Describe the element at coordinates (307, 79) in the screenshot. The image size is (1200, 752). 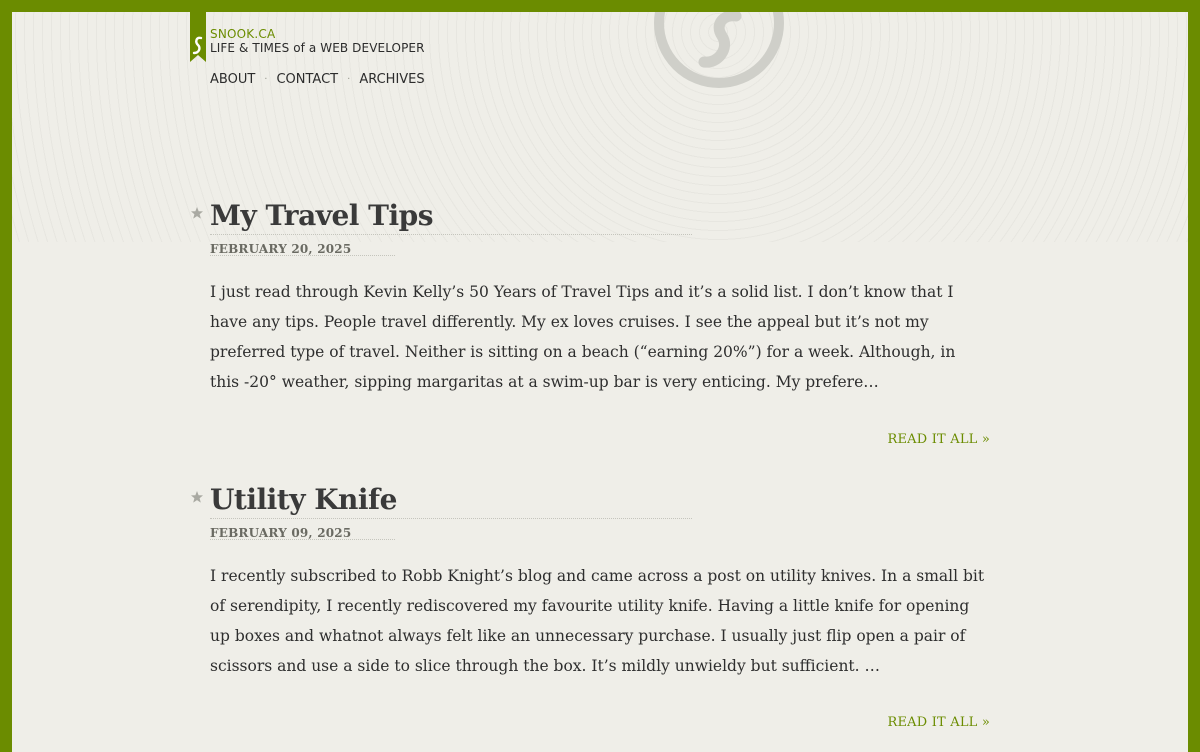
I see `nav-contact: CONTACT` at that location.